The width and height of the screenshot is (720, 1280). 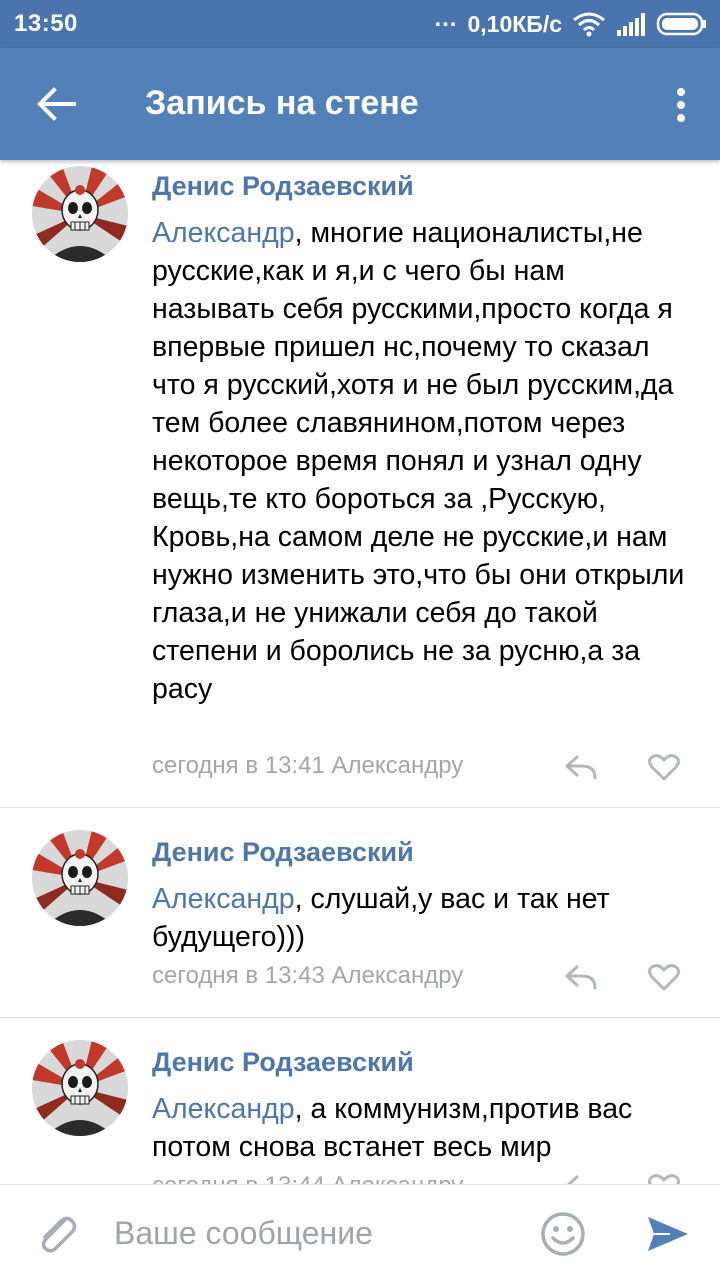 I want to click on back-button, so click(x=56, y=104).